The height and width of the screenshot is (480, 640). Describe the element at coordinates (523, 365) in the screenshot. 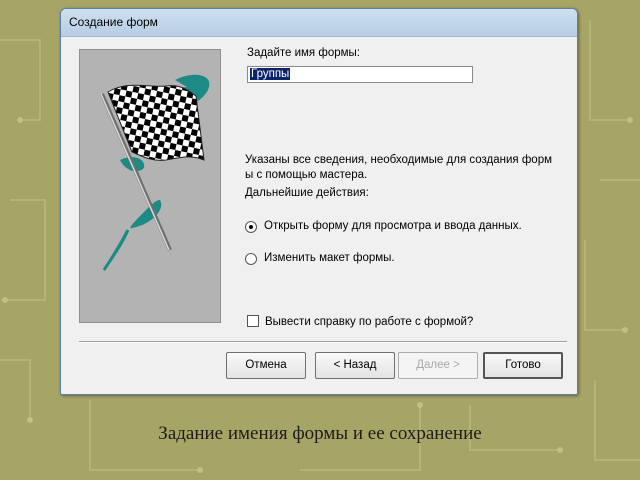

I see `finish-button: Готово` at that location.